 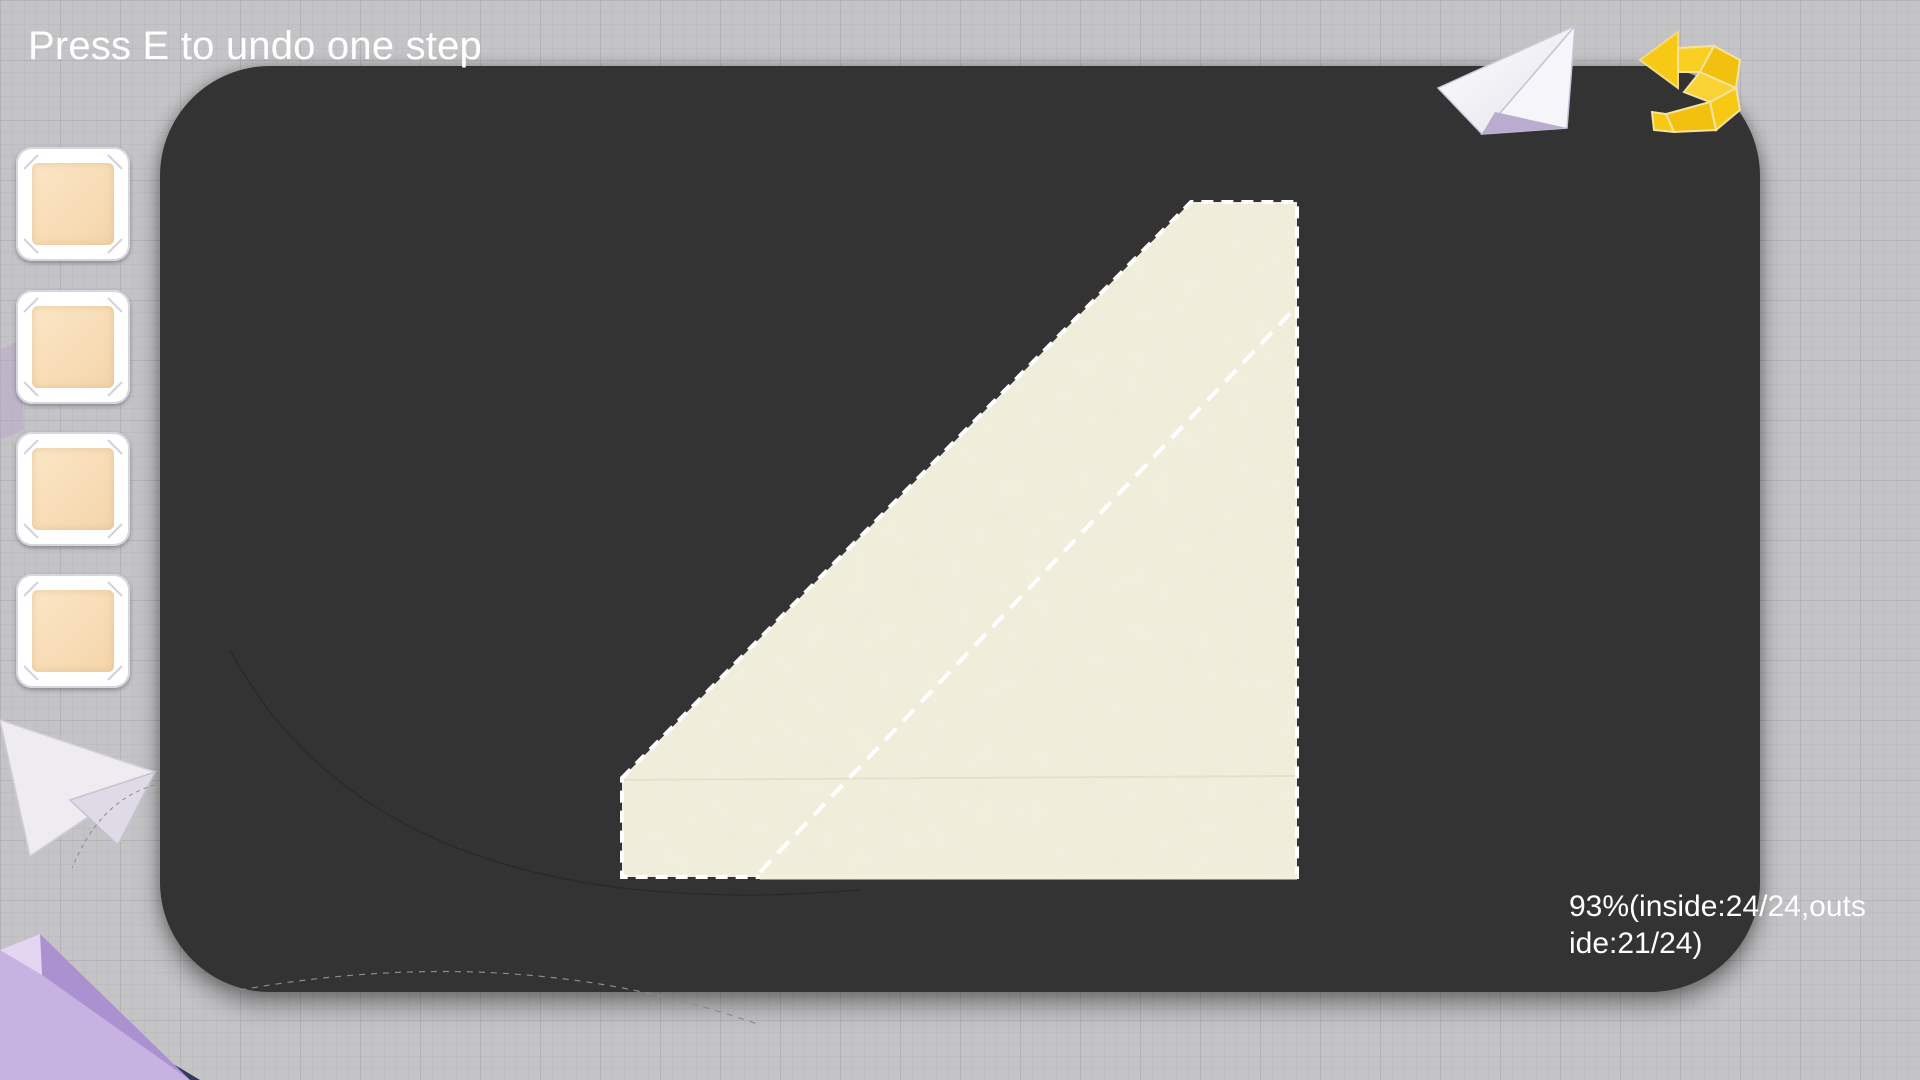 I want to click on undo-hint: Press E to undo one step, so click(x=255, y=46).